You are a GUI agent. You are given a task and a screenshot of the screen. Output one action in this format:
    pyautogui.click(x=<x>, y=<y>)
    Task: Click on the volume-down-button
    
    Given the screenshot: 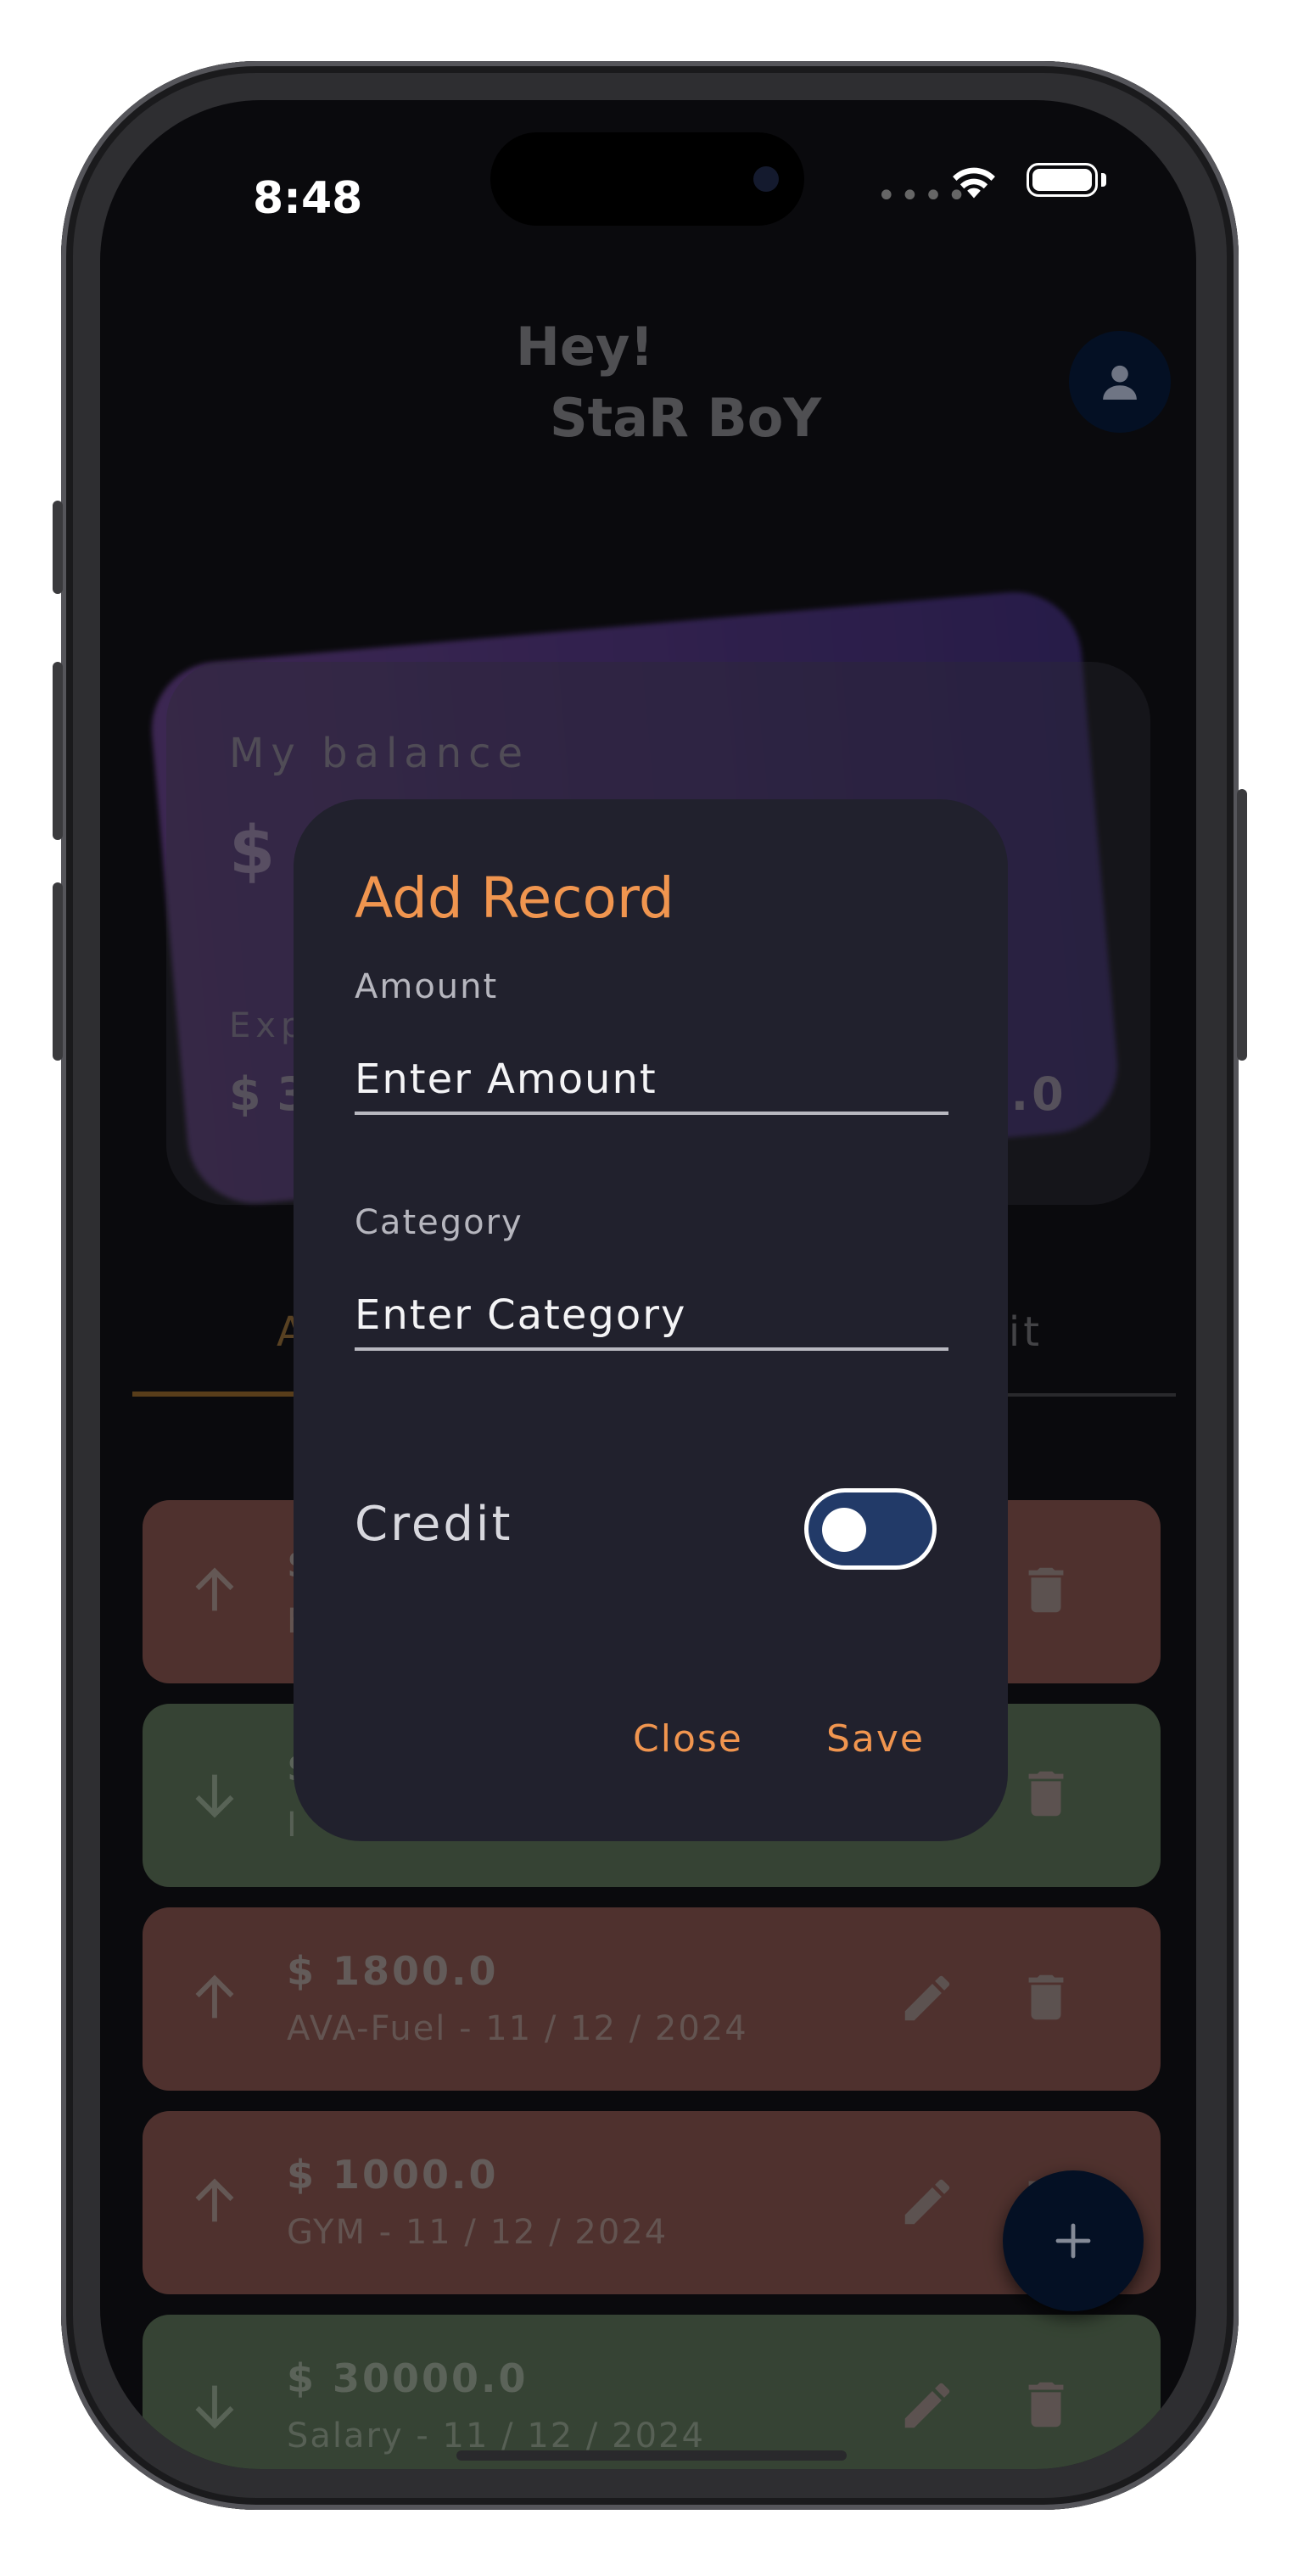 What is the action you would take?
    pyautogui.click(x=58, y=971)
    